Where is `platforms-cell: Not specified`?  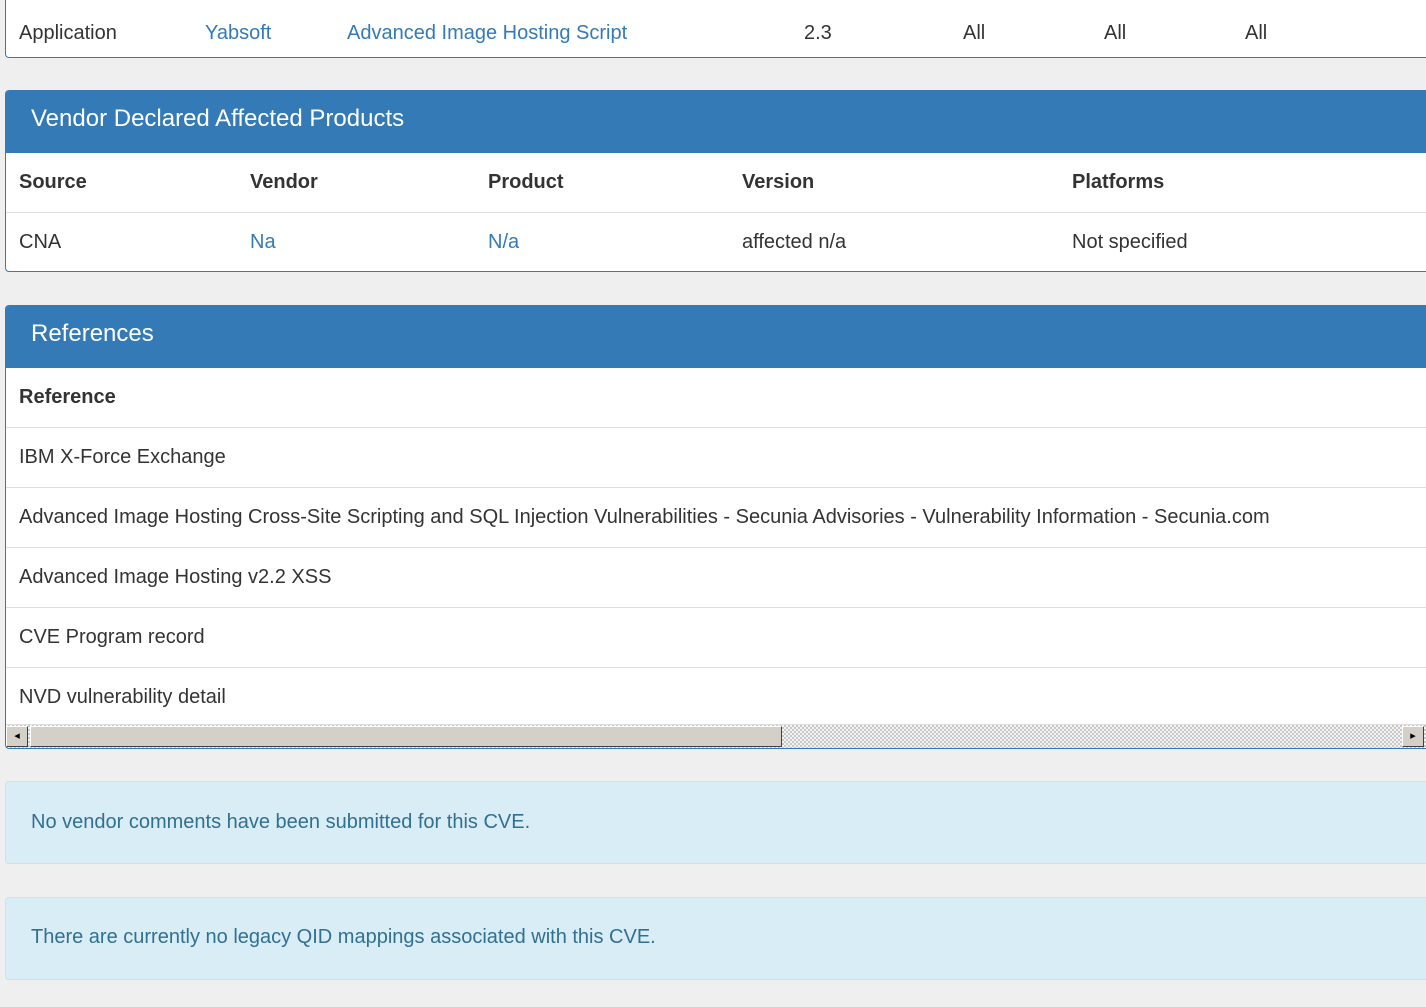 platforms-cell: Not specified is located at coordinates (1242, 241).